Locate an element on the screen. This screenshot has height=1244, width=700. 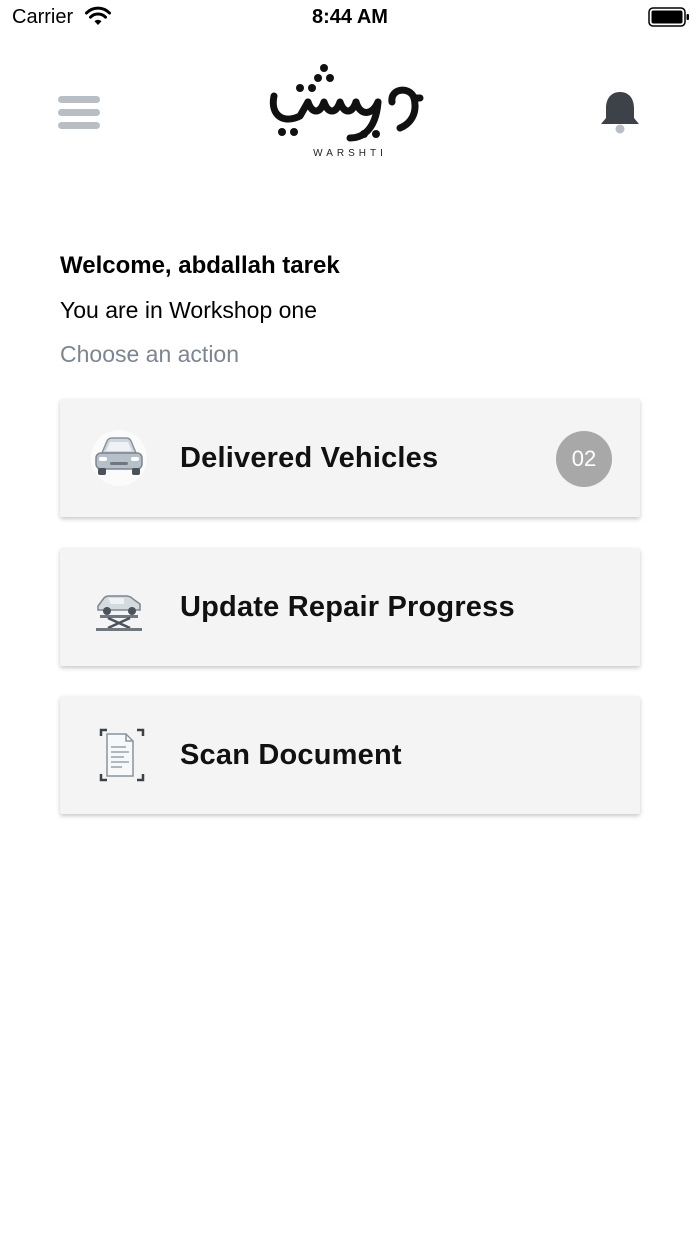
update-repair-progress-card: Update Repair Progress is located at coordinates (350, 607).